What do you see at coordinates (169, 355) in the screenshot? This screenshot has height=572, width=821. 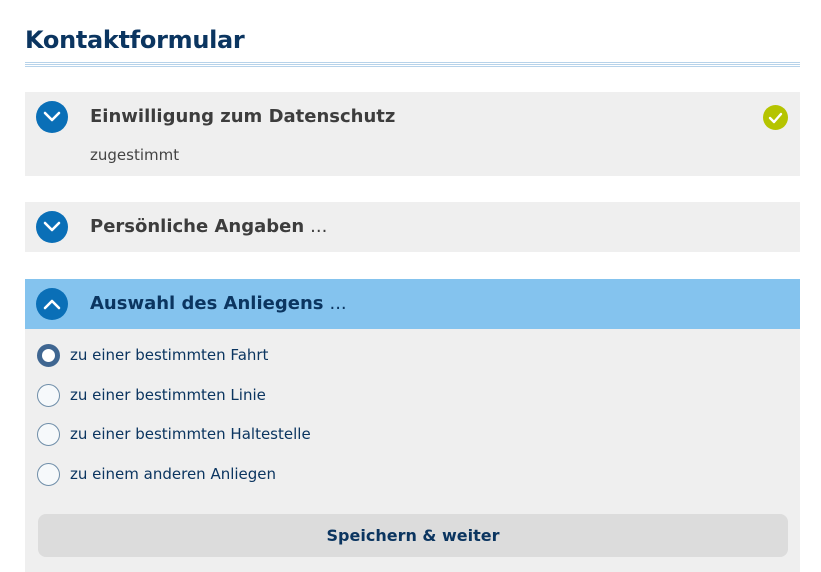 I see `radio-label: zu einer bestimmten Fahrt` at bounding box center [169, 355].